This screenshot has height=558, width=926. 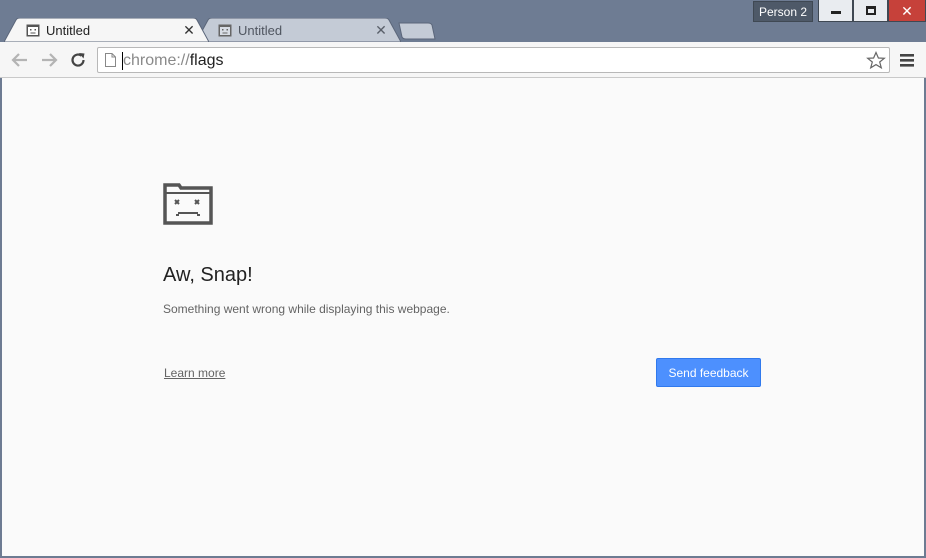 I want to click on profile-button: Person 2, so click(x=783, y=11).